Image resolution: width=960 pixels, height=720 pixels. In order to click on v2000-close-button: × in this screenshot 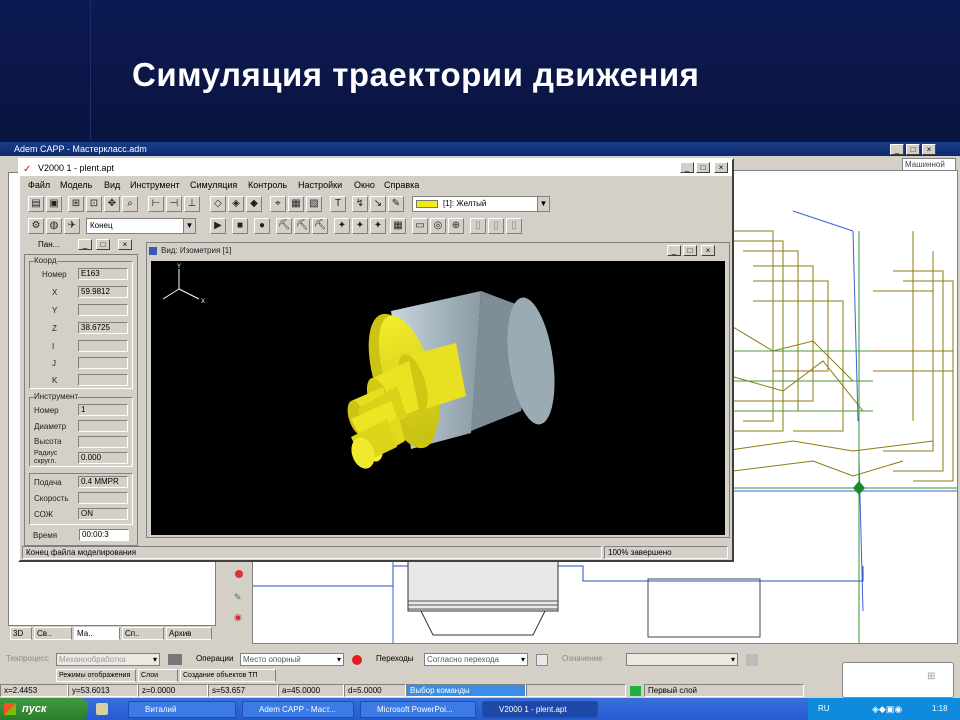, I will do `click(721, 167)`.